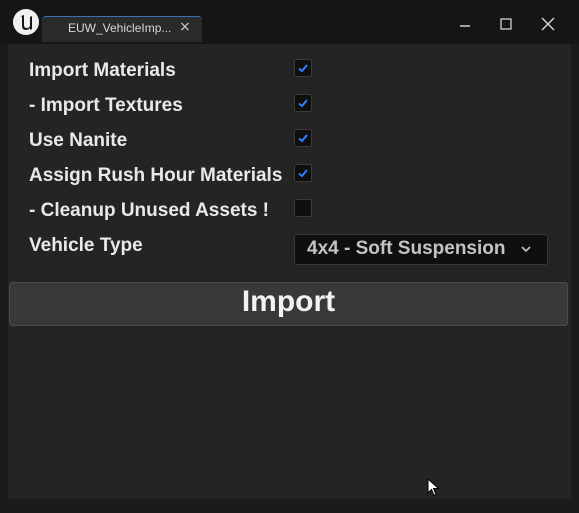  Describe the element at coordinates (289, 22) in the screenshot. I see `title-bar: EUW_VehicleImp... ×` at that location.